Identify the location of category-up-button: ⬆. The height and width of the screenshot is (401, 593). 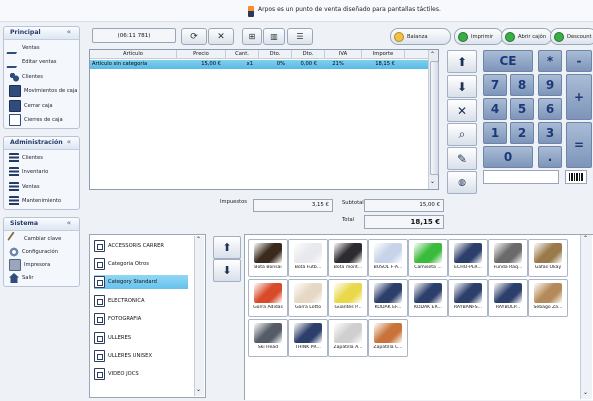
(227, 247).